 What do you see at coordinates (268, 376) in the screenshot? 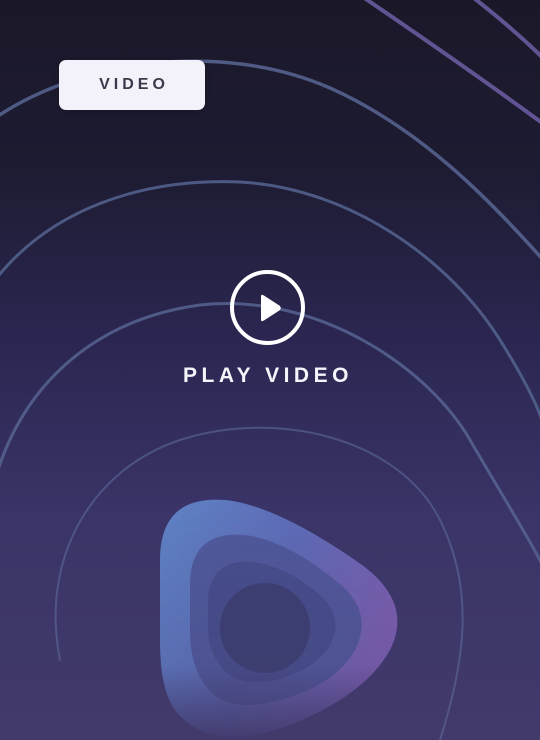
I see `play-video-label: PLAY VIDEO` at bounding box center [268, 376].